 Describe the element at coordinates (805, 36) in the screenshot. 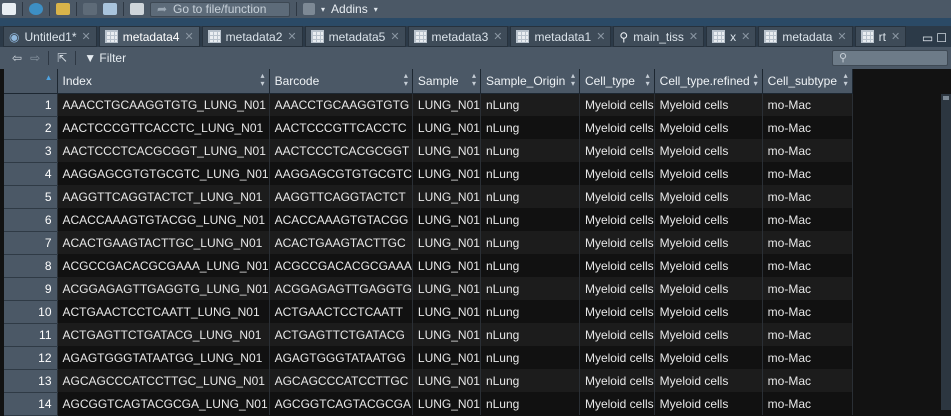

I see `tab-metadata: metadata ✕` at that location.